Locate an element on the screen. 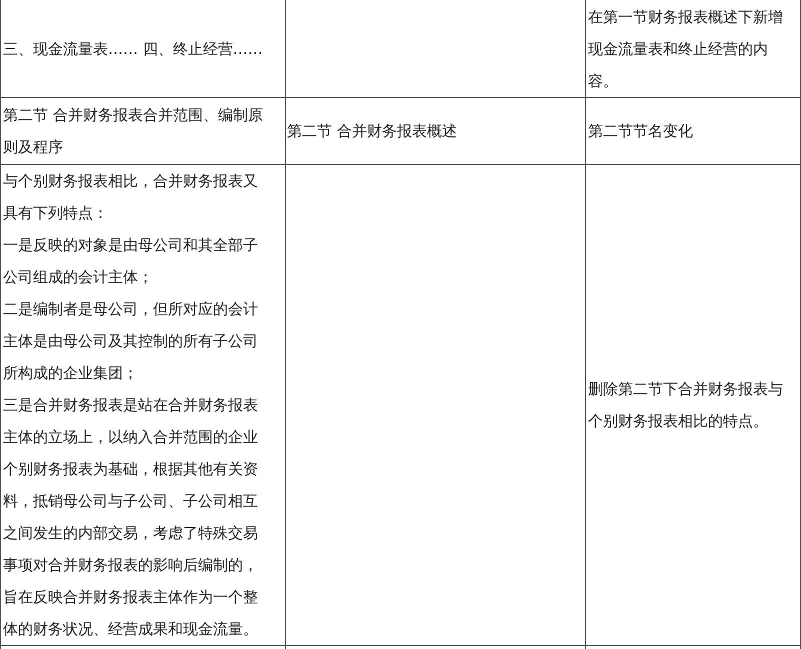 Image resolution: width=801 pixels, height=649 pixels. cell-text: 二是编制者是母公司，但所对应的会计主体是由母公司及其控制的所有子公司所构成的企业集团； is located at coordinates (131, 341).